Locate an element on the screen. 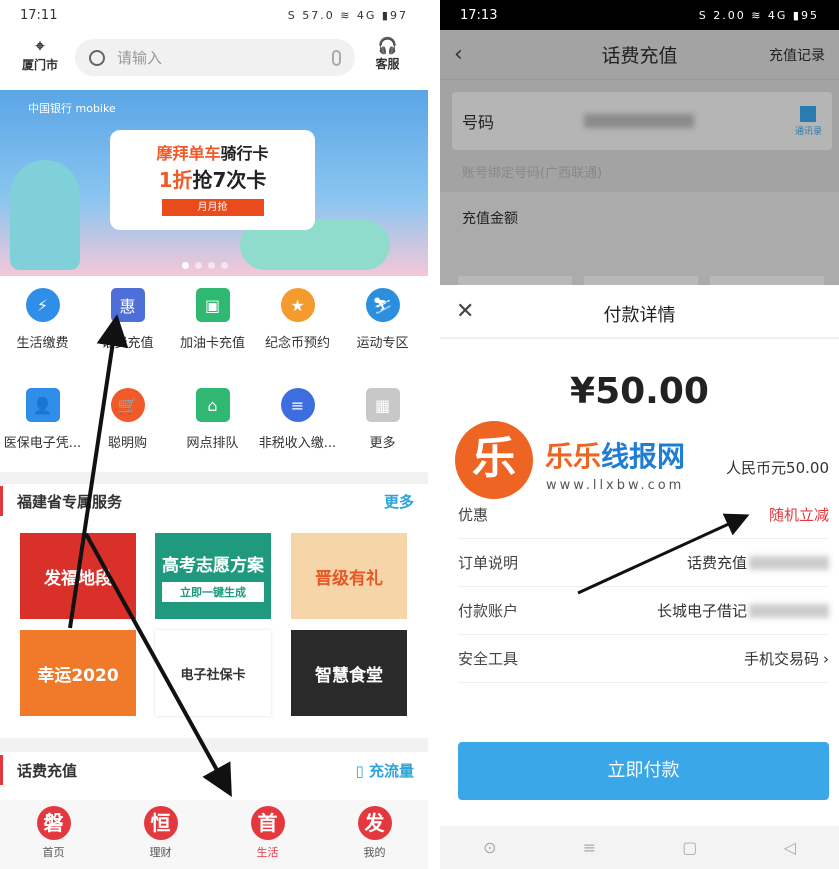 The image size is (839, 869). arrow-to-recharge is located at coordinates (98, 471).